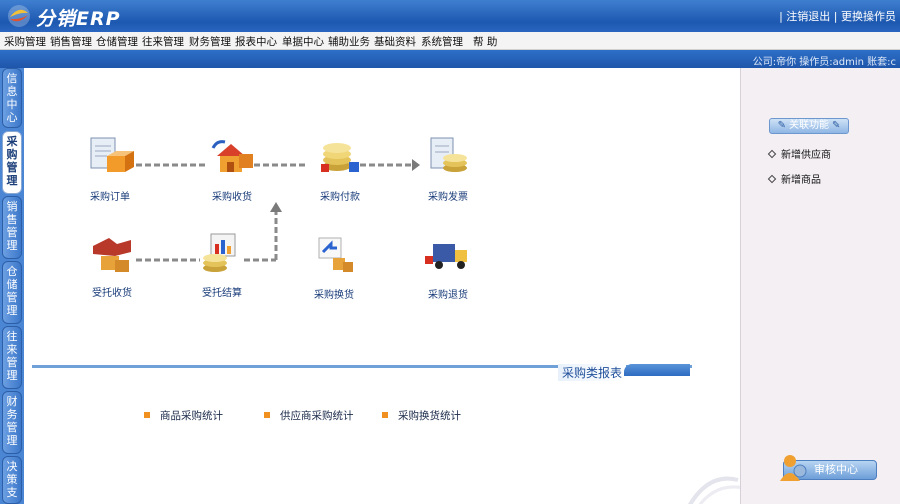 This screenshot has width=900, height=504. What do you see at coordinates (450, 16) in the screenshot?
I see `title-bar: 分销ERP | 注销退出 | 更换操作员` at bounding box center [450, 16].